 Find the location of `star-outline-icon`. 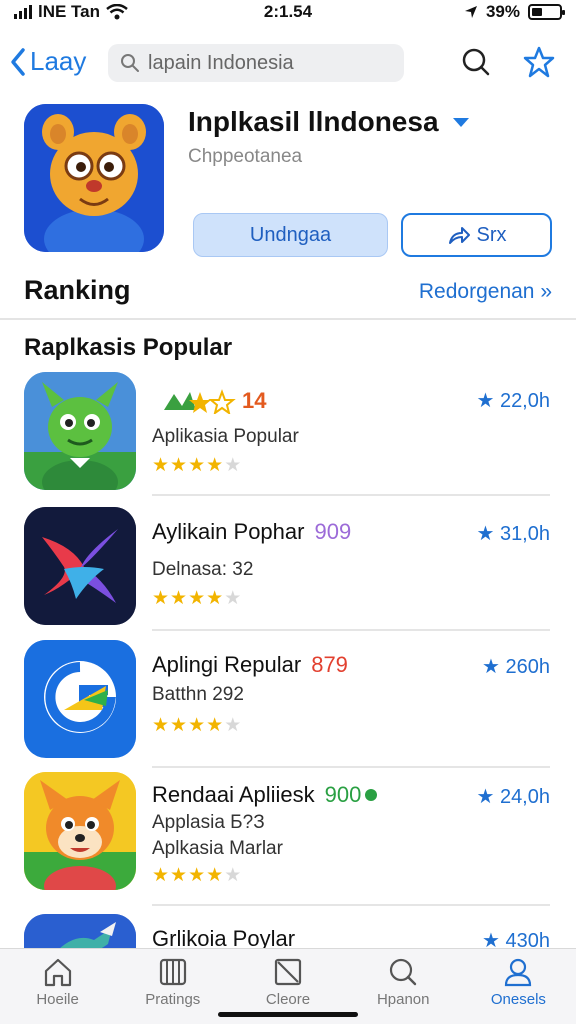

star-outline-icon is located at coordinates (539, 62).